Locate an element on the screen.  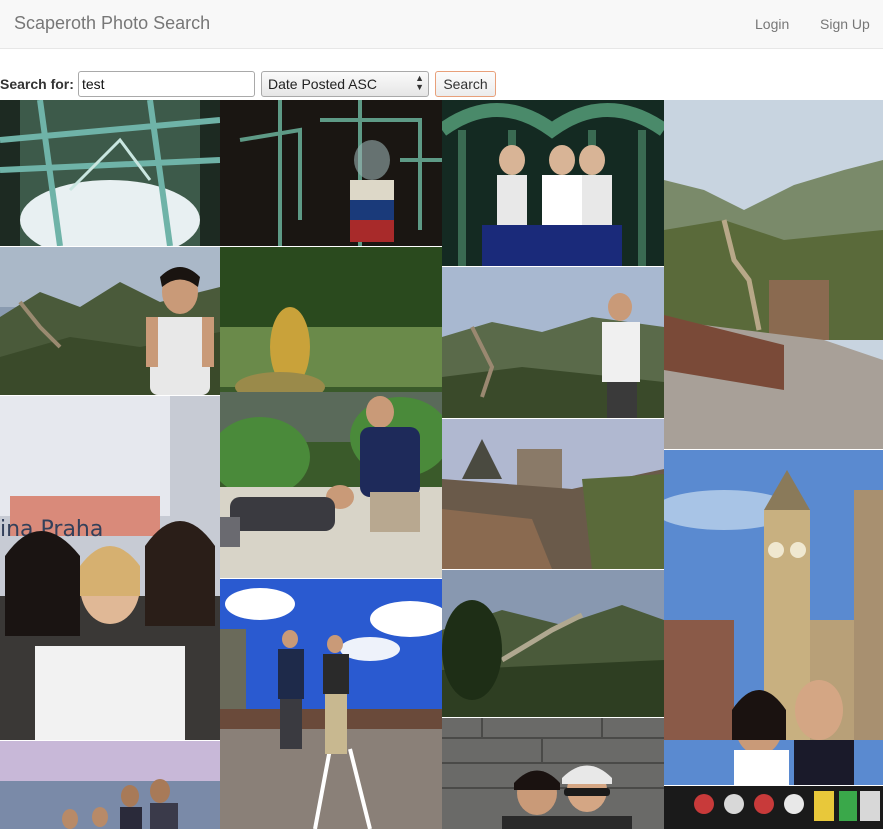
navbar: Scaperoth Photo Search Login Sign Up is located at coordinates (441, 24).